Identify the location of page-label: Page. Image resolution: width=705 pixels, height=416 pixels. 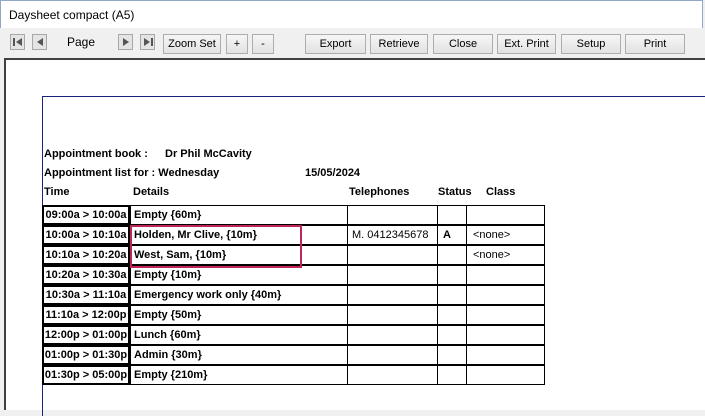
(81, 42).